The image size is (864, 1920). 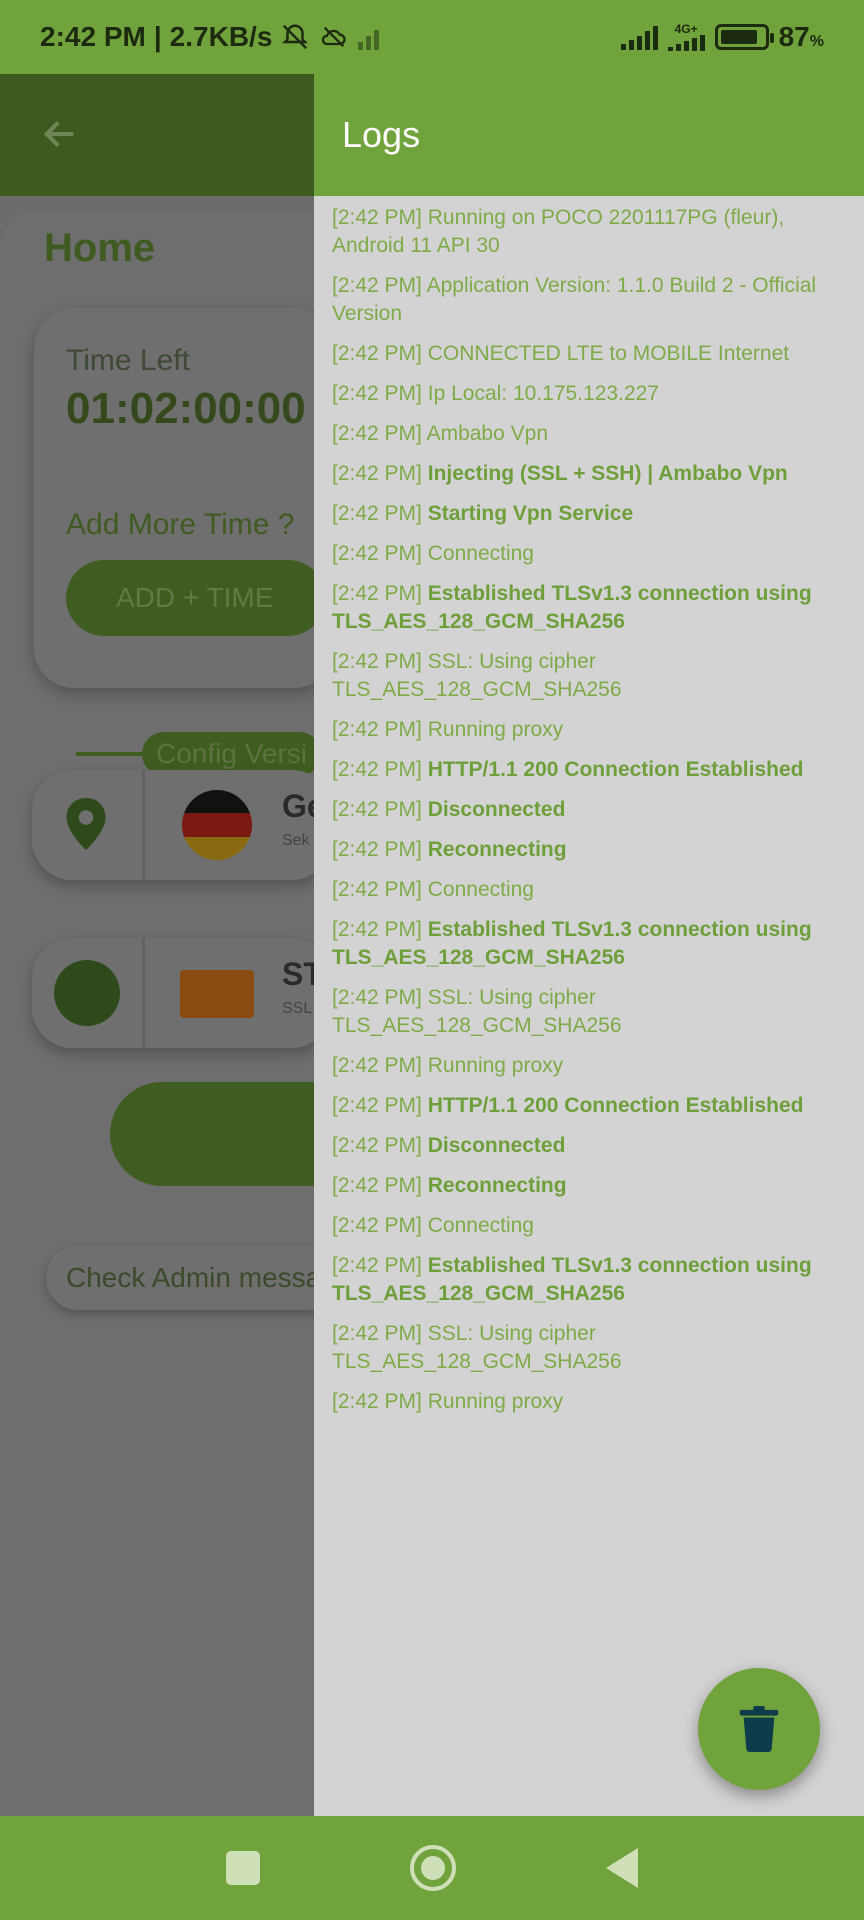 I want to click on log-entry: [2:42 PM] Ambabo Vpn, so click(x=590, y=434).